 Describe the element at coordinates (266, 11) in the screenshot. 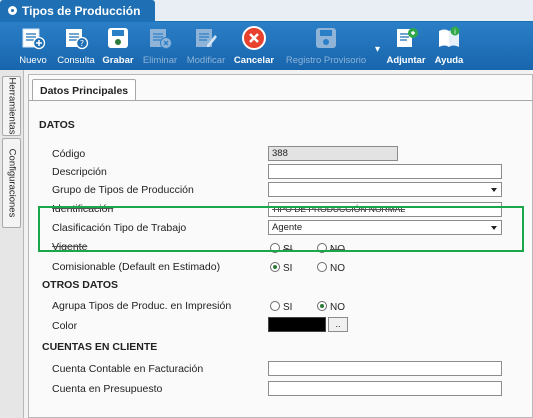

I see `window-tab-strip: Tipos de Producción` at that location.